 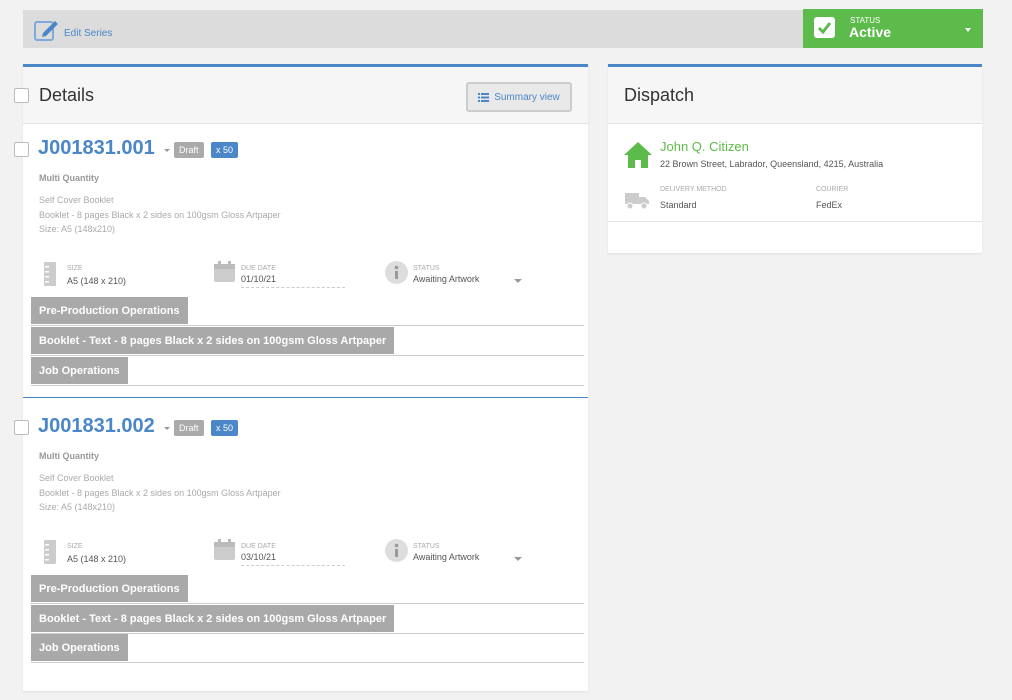 What do you see at coordinates (704, 146) in the screenshot?
I see `customer-name: John Q. Citizen` at bounding box center [704, 146].